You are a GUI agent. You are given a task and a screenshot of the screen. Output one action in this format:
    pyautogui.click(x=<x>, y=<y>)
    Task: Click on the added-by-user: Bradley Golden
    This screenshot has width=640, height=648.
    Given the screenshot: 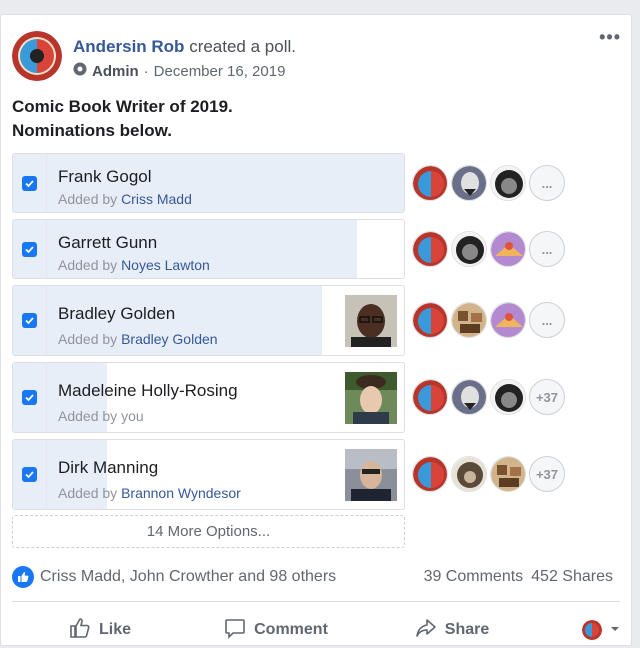 What is the action you would take?
    pyautogui.click(x=169, y=339)
    